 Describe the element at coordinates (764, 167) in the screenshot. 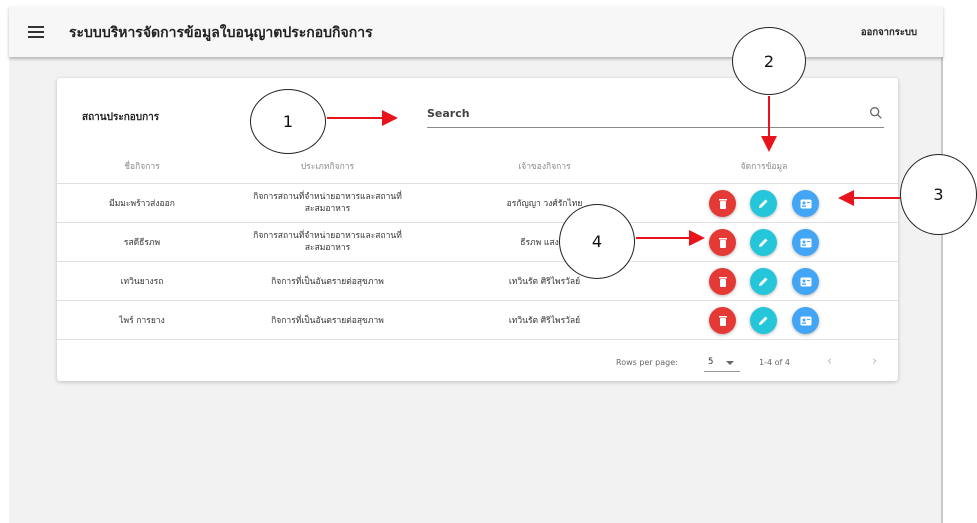

I see `header-manage: จัดการข้อมูล` at that location.